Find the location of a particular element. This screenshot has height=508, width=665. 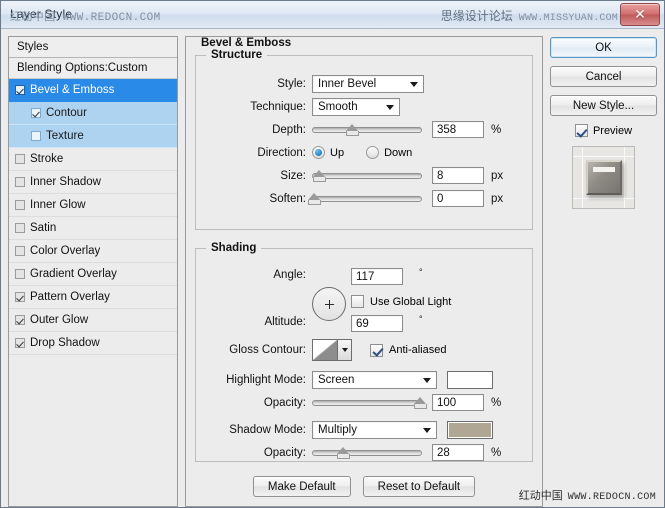

highlight-mode-select: Screen is located at coordinates (374, 379).